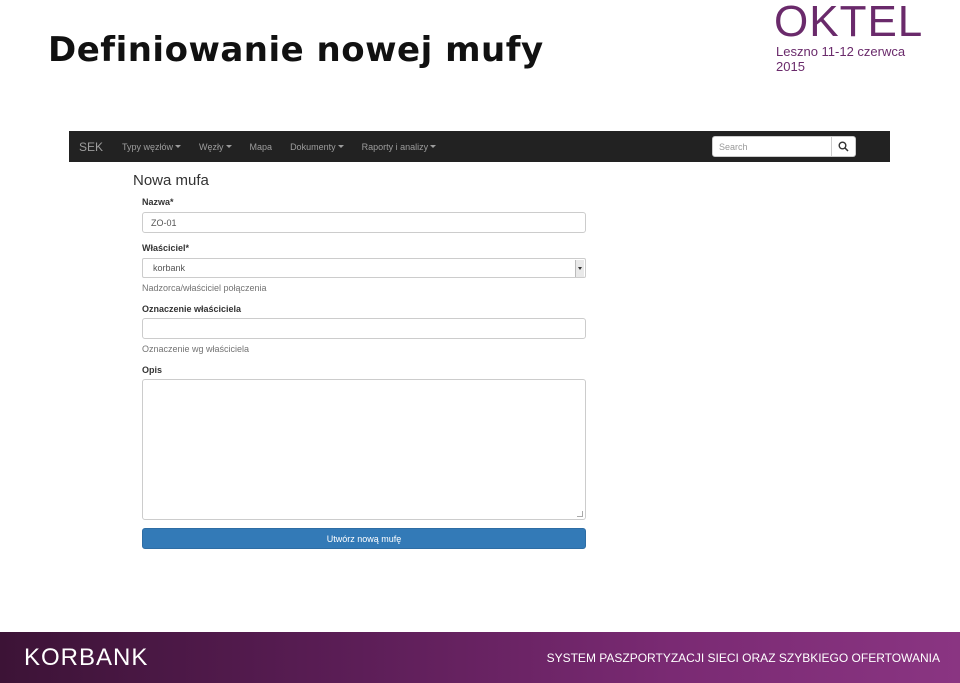  I want to click on search-icon, so click(843, 146).